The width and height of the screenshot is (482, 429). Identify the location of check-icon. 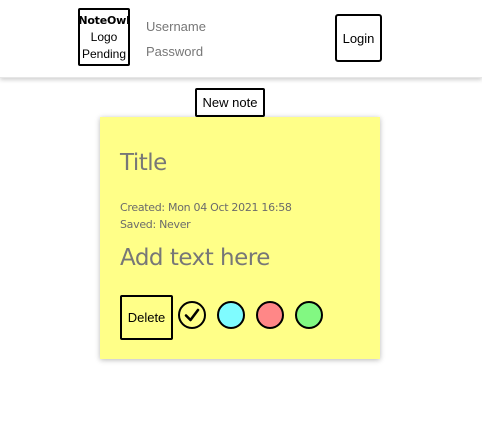
(192, 315).